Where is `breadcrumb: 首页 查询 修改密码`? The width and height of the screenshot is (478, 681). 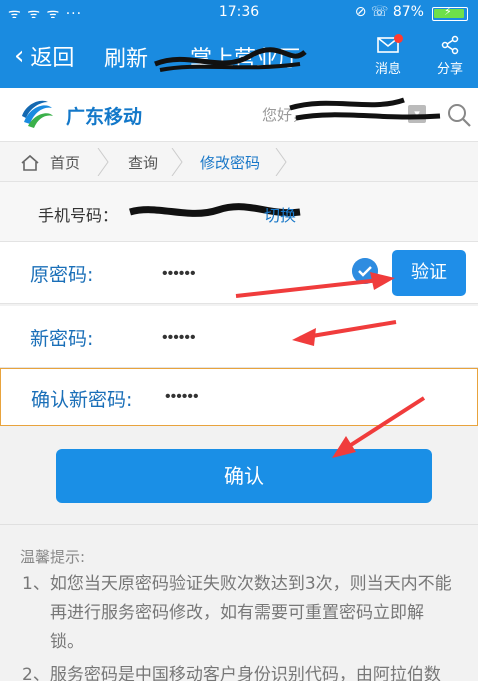 breadcrumb: 首页 查询 修改密码 is located at coordinates (239, 162).